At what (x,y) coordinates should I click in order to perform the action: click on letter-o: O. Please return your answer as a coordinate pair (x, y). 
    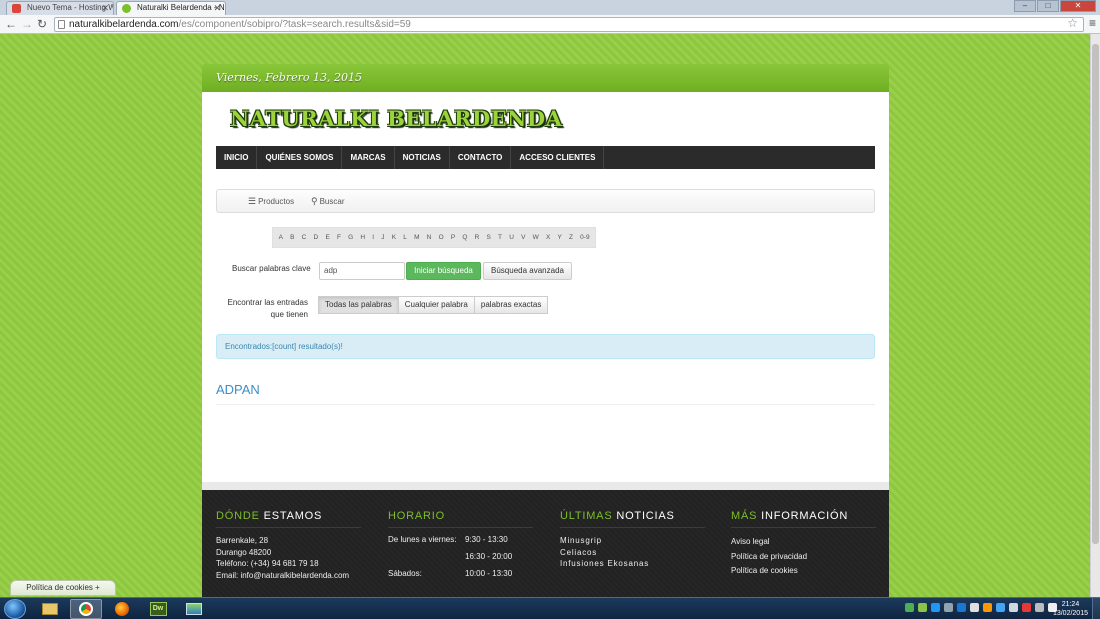
    Looking at the image, I should click on (441, 237).